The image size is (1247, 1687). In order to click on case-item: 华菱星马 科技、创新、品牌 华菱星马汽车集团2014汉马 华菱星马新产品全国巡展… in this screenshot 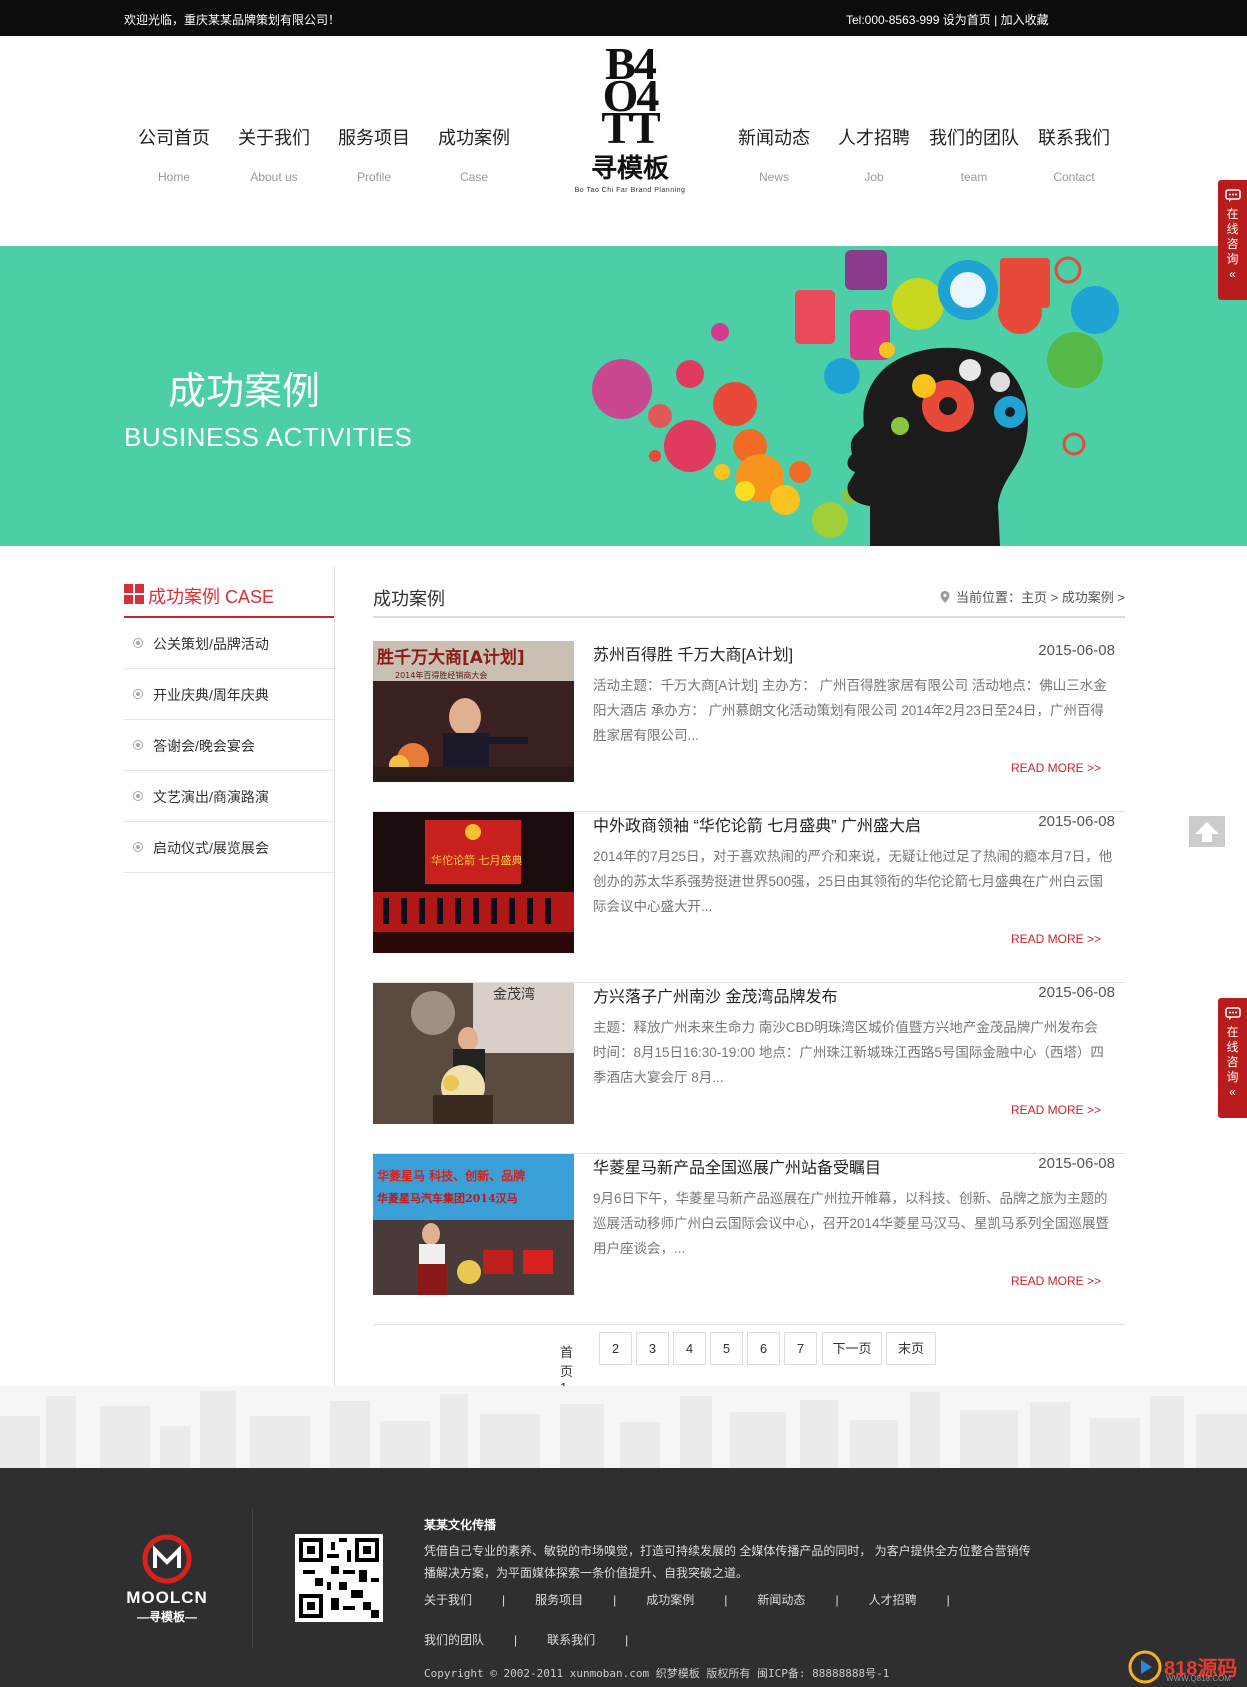, I will do `click(749, 1239)`.